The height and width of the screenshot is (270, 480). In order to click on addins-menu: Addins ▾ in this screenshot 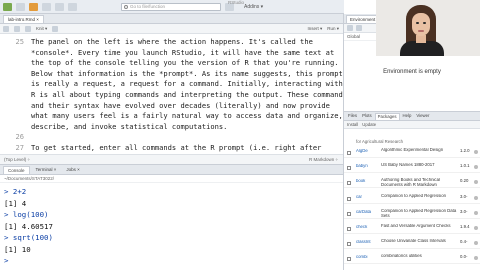, I will do `click(253, 7)`.